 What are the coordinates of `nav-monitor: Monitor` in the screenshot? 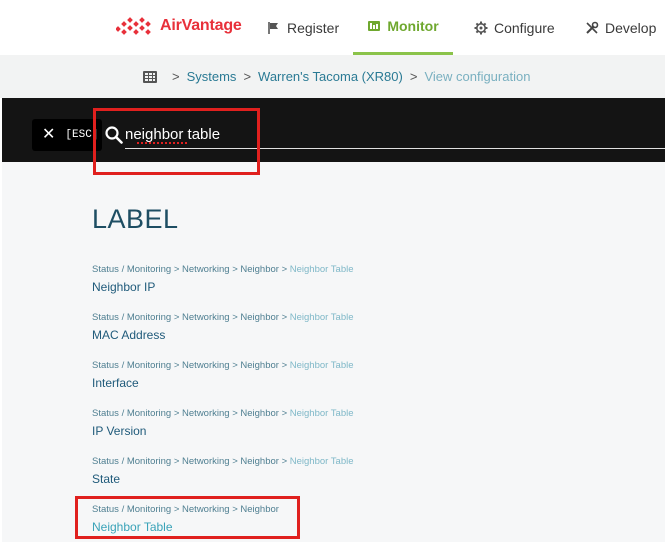 It's located at (403, 27).